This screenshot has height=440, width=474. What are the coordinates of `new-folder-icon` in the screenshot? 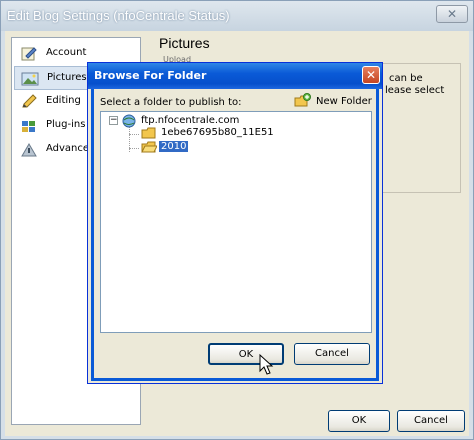 It's located at (302, 100).